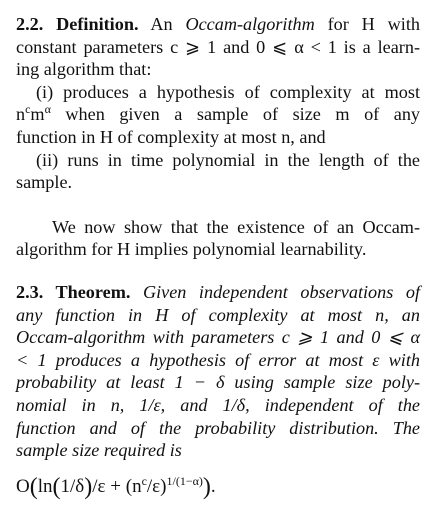 This screenshot has height=531, width=448. I want to click on definition-line-8: sample., so click(44, 182).